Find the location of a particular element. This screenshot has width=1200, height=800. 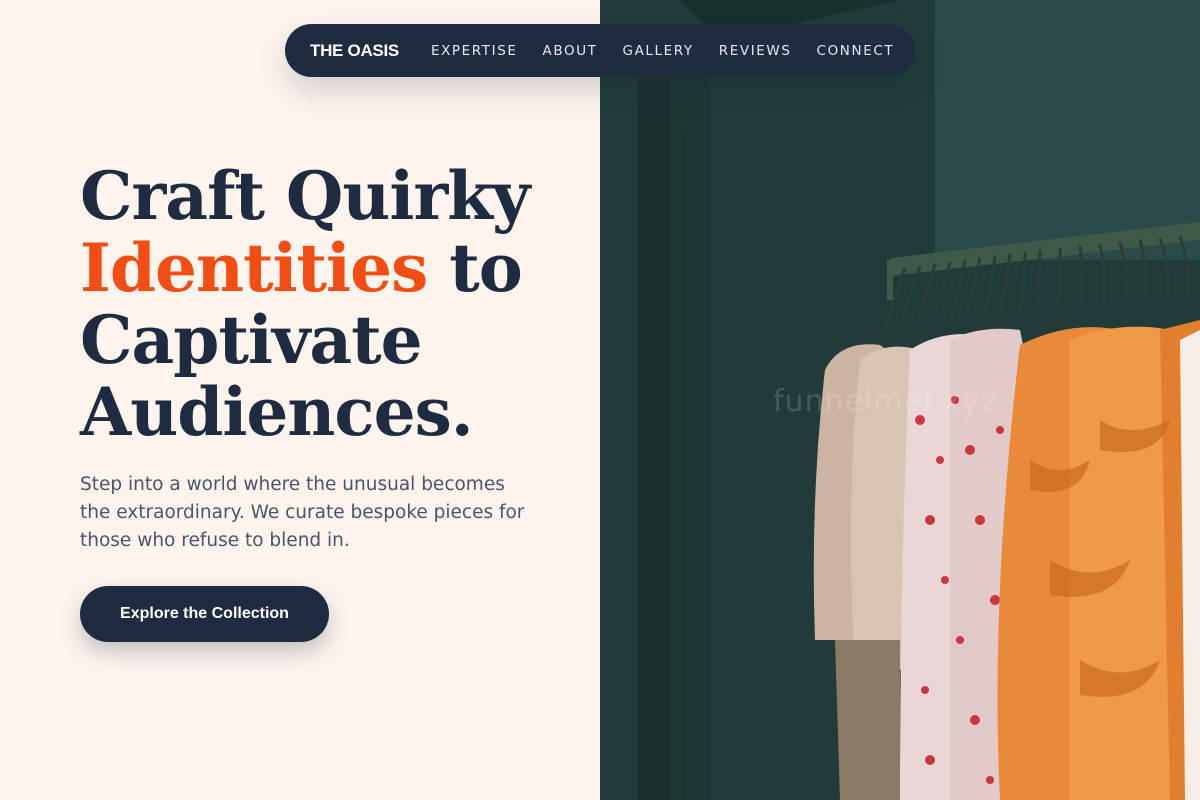

headline-line-2: Identities to is located at coordinates (330, 268).